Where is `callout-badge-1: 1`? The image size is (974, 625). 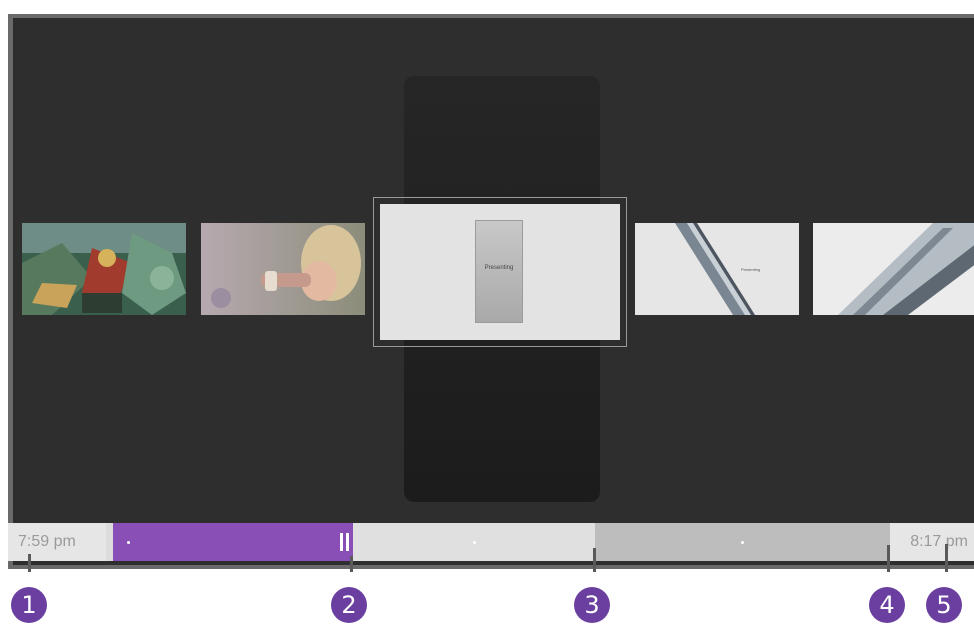
callout-badge-1: 1 is located at coordinates (29, 605).